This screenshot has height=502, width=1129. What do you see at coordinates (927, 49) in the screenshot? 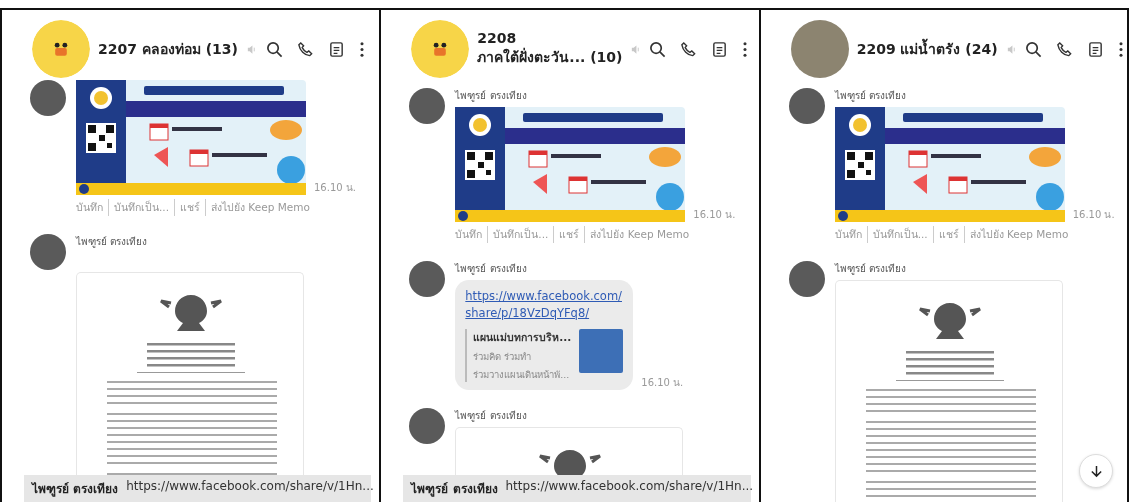
I see `chat-title: 2209 แม่น้ำตรัง (24)` at bounding box center [927, 49].